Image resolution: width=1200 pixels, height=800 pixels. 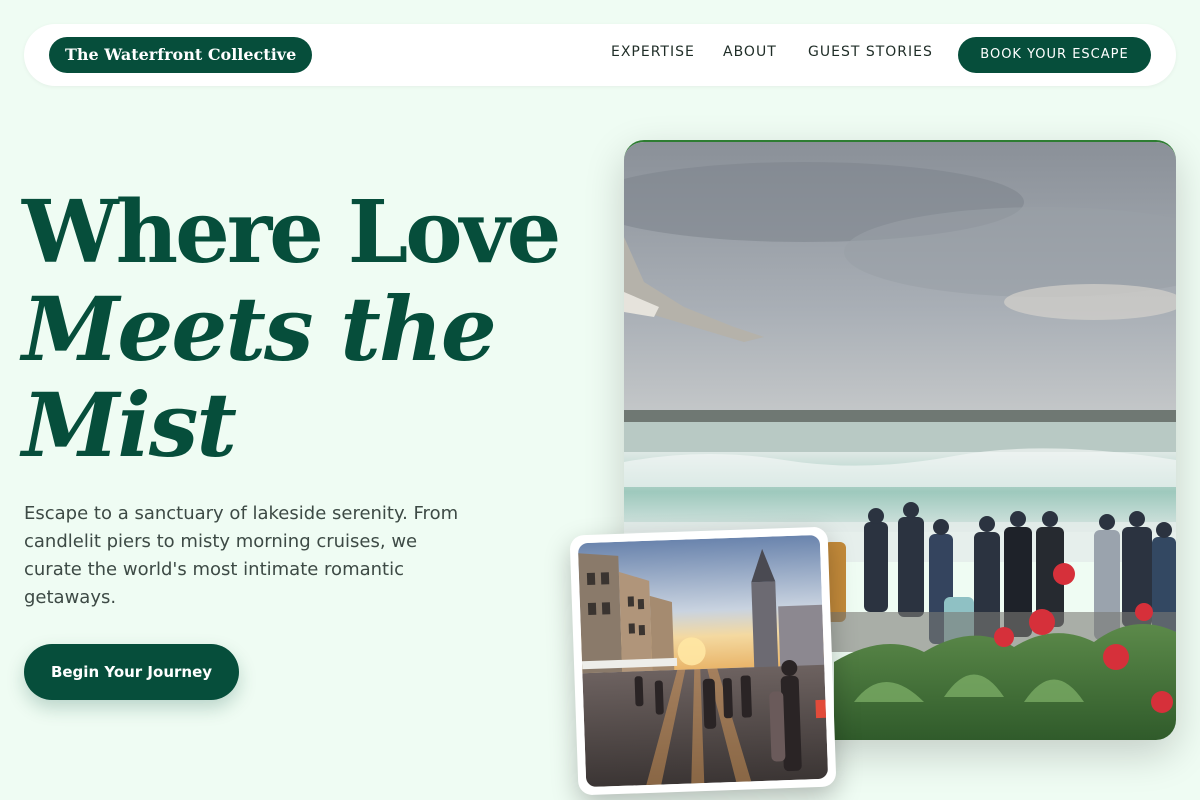 What do you see at coordinates (750, 52) in the screenshot?
I see `nav-link-about: ABOUT` at bounding box center [750, 52].